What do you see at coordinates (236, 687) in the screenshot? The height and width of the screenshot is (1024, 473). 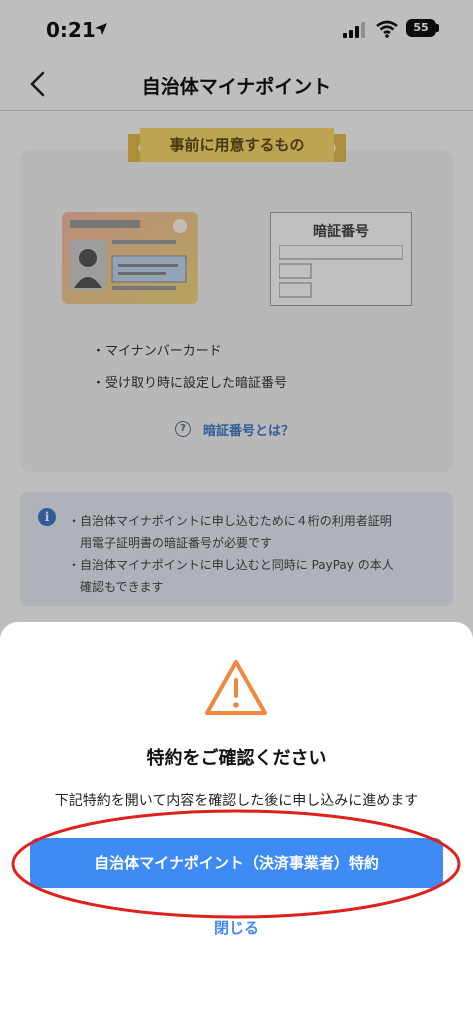 I see `warning-icon` at bounding box center [236, 687].